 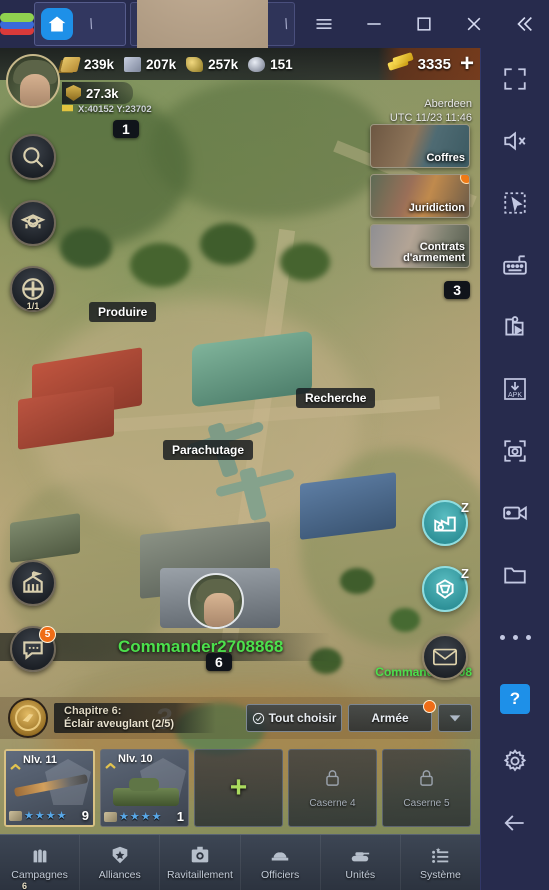 I want to click on maximize-icon, so click(x=424, y=24).